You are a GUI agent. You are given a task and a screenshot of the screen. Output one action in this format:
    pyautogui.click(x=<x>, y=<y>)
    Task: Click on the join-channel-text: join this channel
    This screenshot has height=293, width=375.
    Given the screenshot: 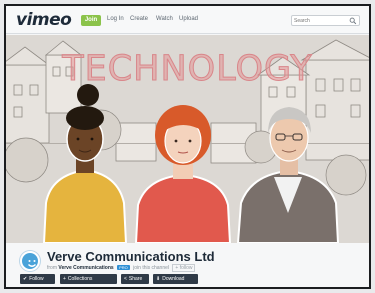 What is the action you would take?
    pyautogui.click(x=151, y=268)
    